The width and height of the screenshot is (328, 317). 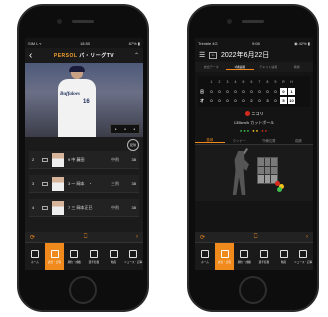 I want to click on pitcher-name: ニコリ, so click(x=257, y=113).